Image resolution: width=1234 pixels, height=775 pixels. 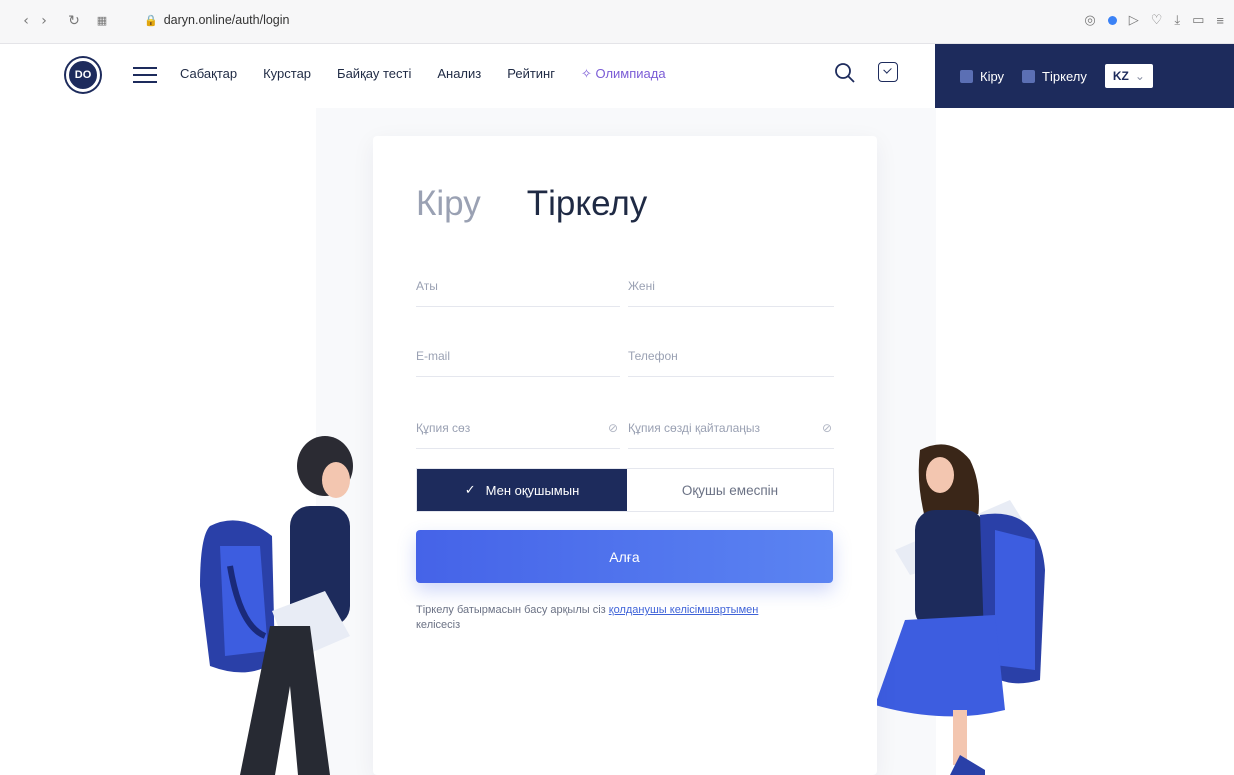 What do you see at coordinates (433, 356) in the screenshot?
I see `email-placeholder: E-mail` at bounding box center [433, 356].